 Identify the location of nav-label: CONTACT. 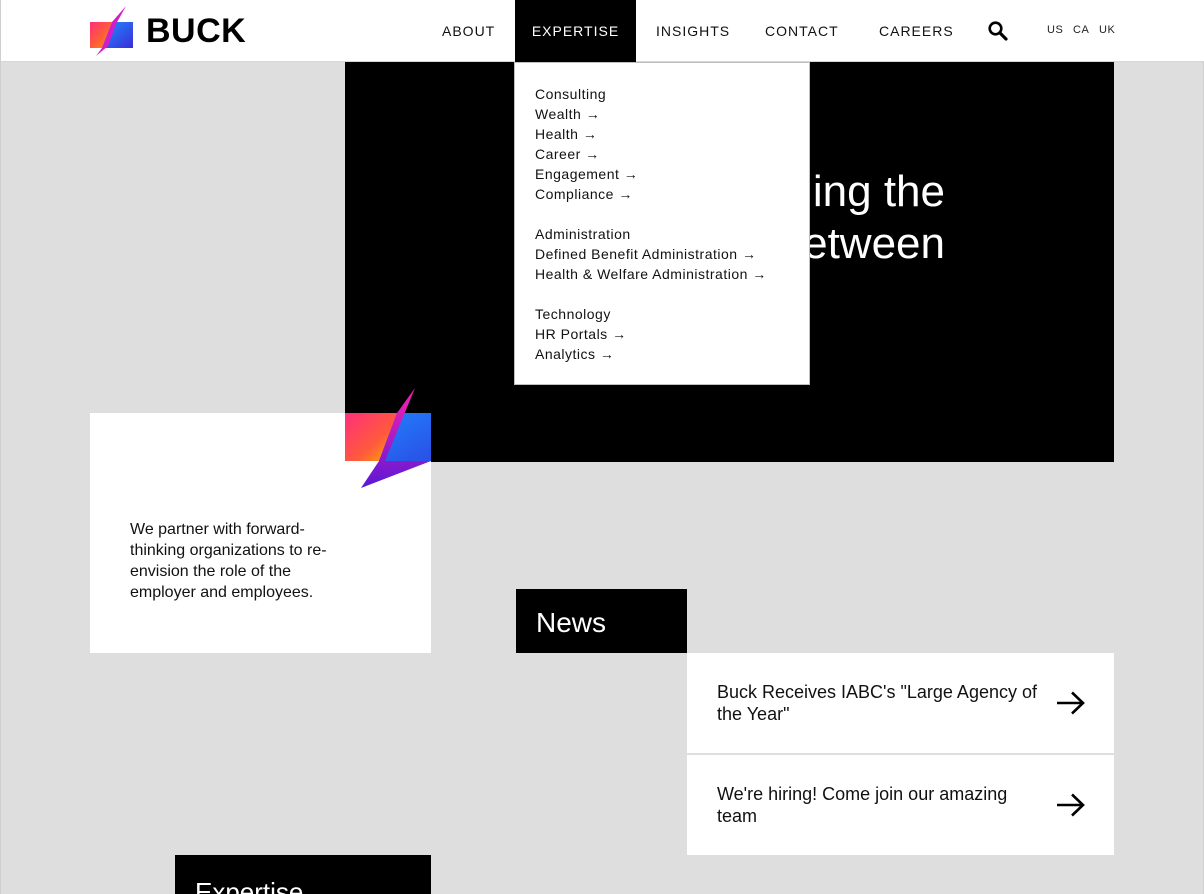
(802, 31).